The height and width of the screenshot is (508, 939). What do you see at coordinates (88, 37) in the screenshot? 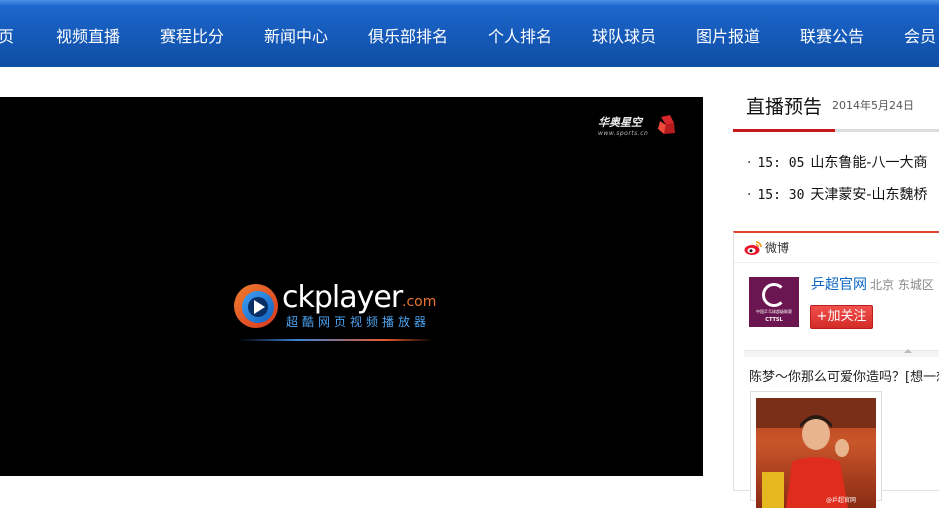
I see `nav-item-video-live: 视频直播` at bounding box center [88, 37].